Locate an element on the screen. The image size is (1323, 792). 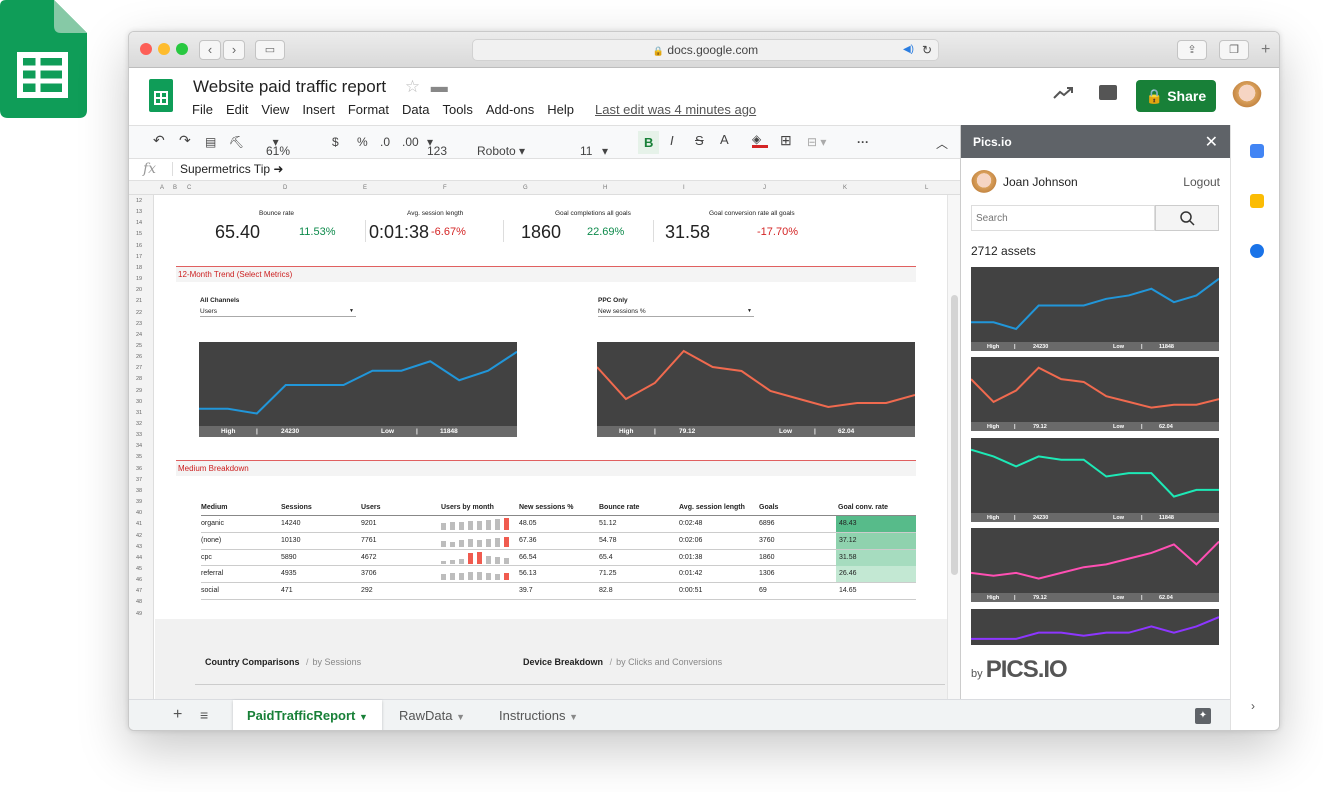
undo-icon: ↶ is located at coordinates (159, 140).